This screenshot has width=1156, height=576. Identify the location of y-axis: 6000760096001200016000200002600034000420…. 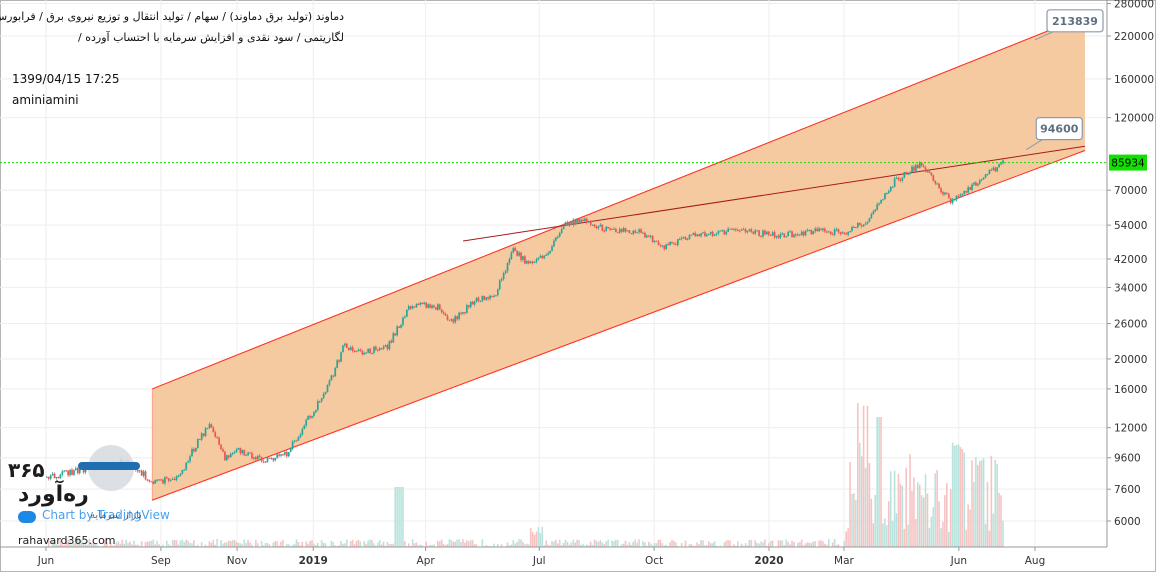
(1130, 273).